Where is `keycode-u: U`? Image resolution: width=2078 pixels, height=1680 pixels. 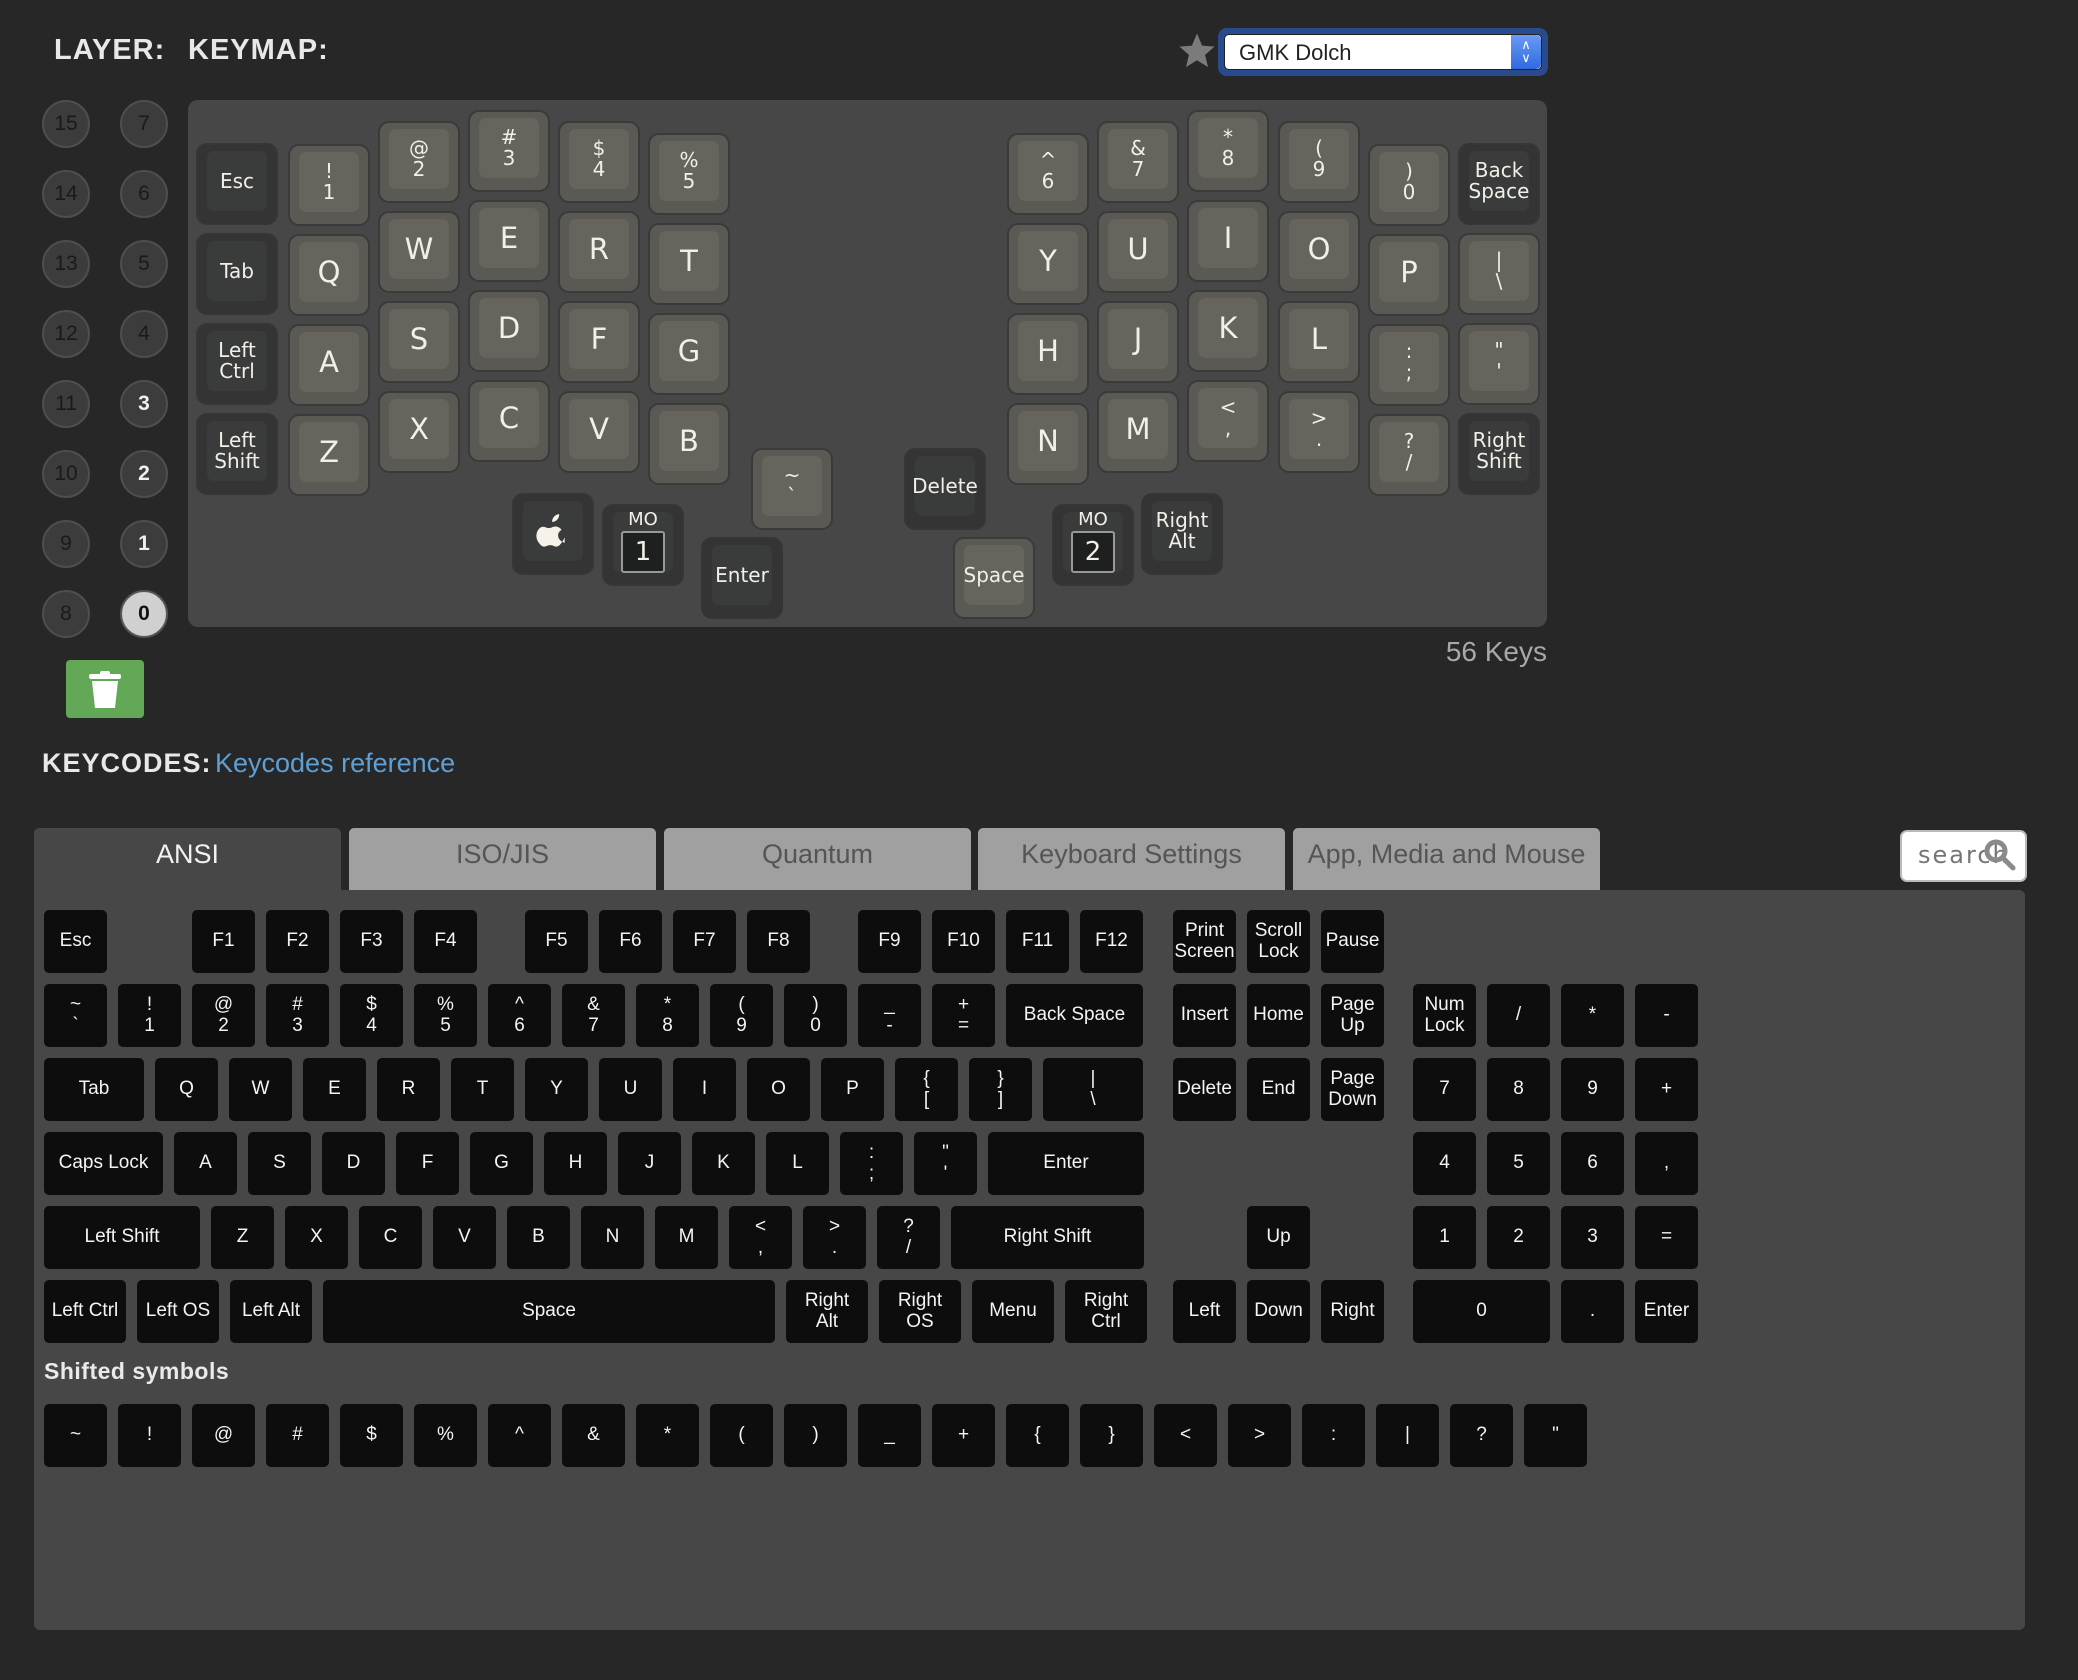
keycode-u: U is located at coordinates (630, 1089).